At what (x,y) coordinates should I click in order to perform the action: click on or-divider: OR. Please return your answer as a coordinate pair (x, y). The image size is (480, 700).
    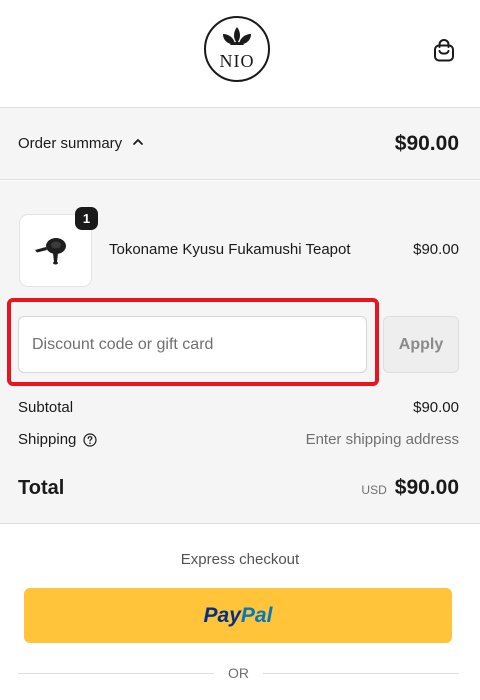
    Looking at the image, I should click on (238, 673).